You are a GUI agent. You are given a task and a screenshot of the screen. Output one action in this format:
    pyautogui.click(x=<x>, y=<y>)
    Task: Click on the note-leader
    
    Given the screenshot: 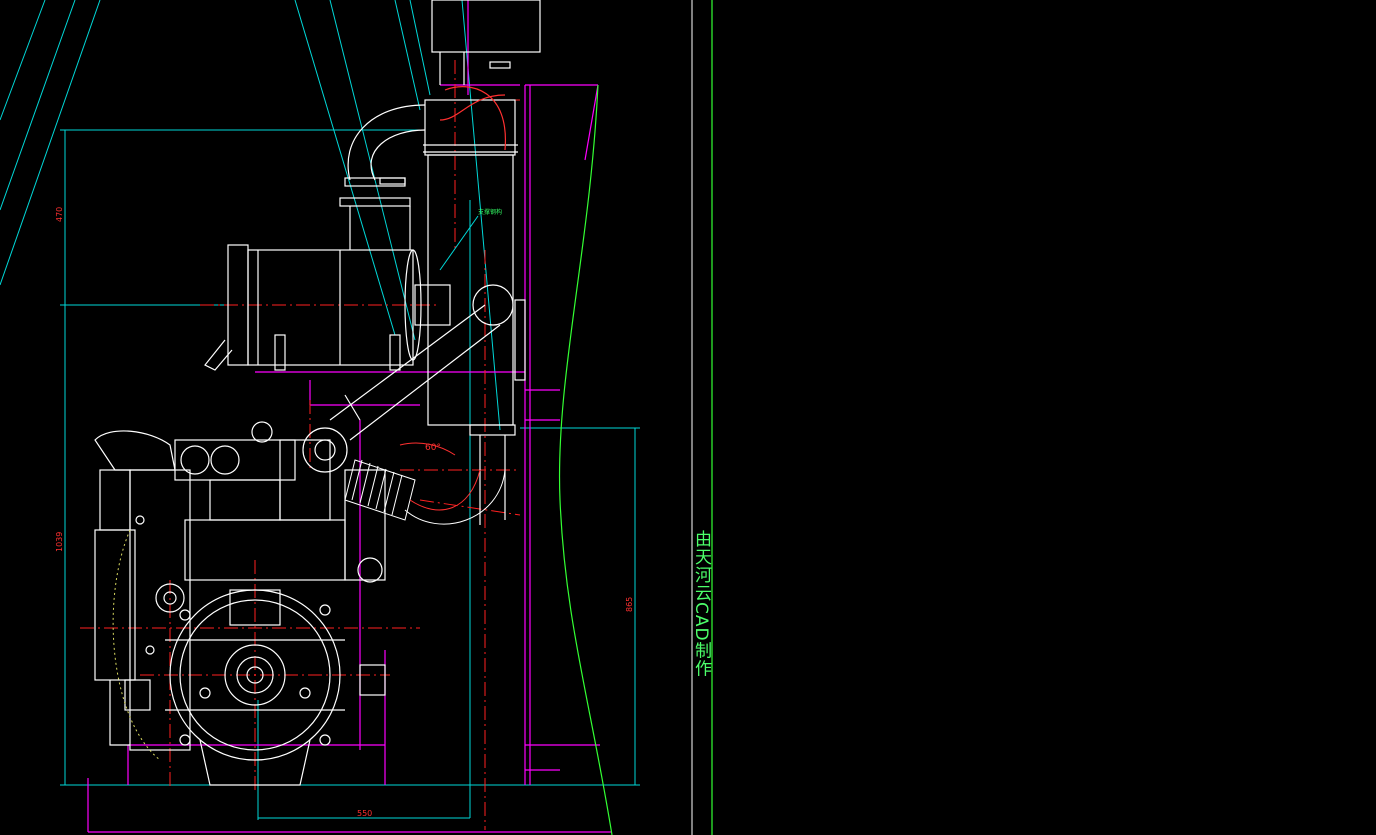 What is the action you would take?
    pyautogui.click(x=459, y=243)
    